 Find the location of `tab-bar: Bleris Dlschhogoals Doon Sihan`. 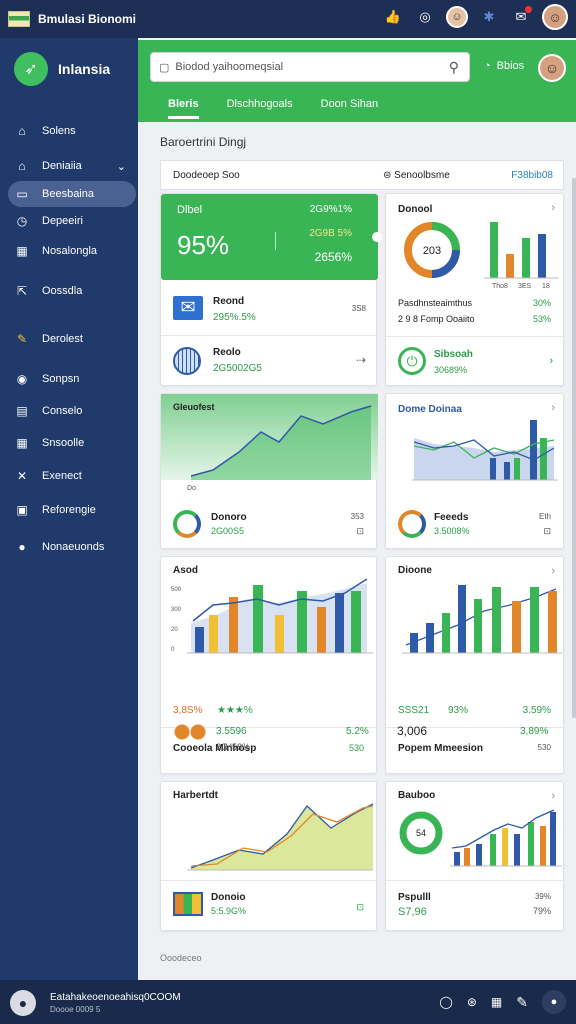

tab-bar: Bleris Dlschhogoals Doon Sihan is located at coordinates (273, 108).